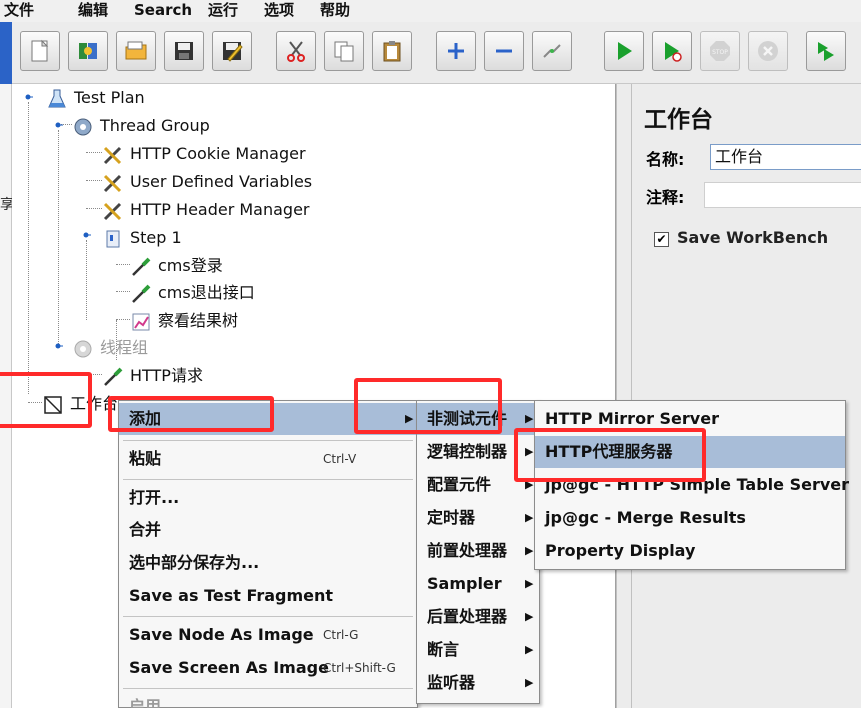 The height and width of the screenshot is (708, 861). I want to click on stop-icon: STOP, so click(720, 51).